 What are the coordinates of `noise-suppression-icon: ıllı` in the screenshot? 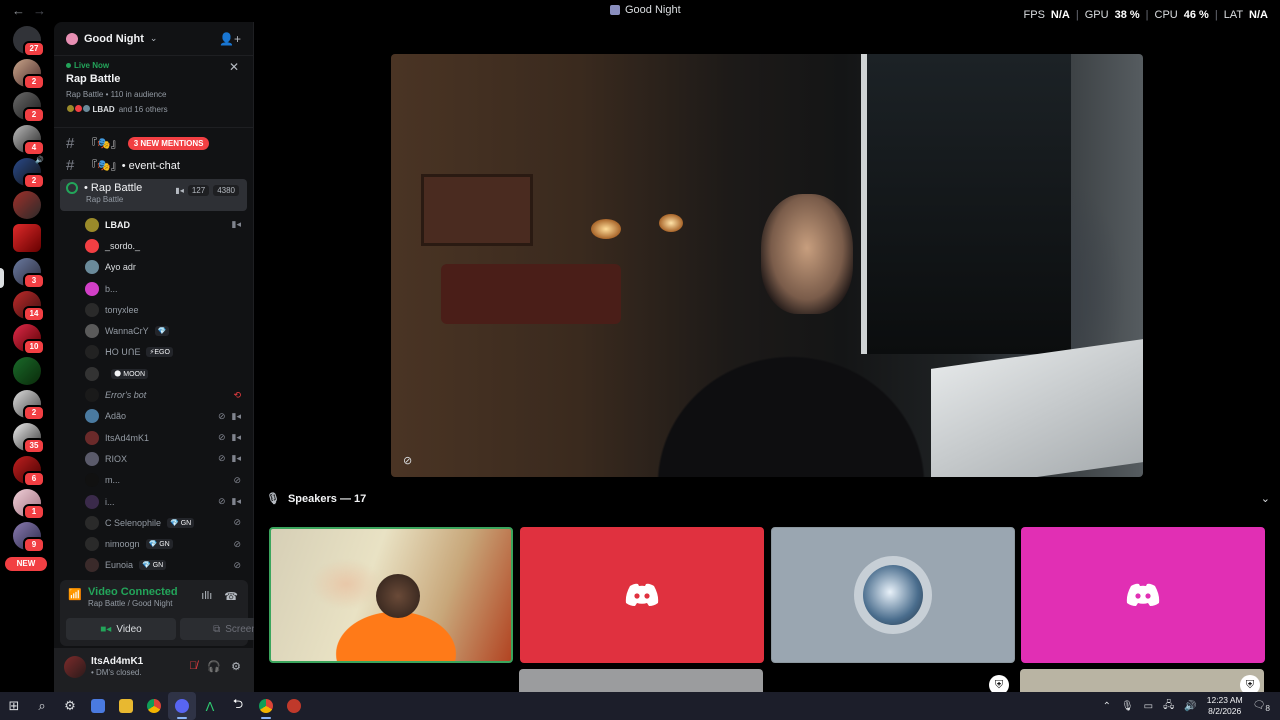 It's located at (206, 596).